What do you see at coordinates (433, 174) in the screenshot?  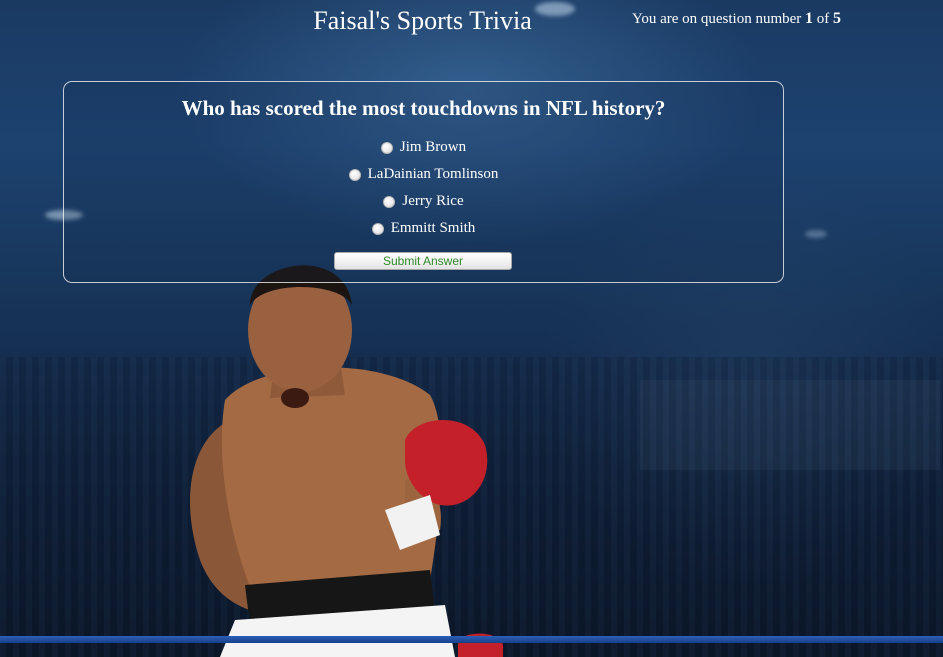 I see `answer-label: LaDainian Tomlinson` at bounding box center [433, 174].